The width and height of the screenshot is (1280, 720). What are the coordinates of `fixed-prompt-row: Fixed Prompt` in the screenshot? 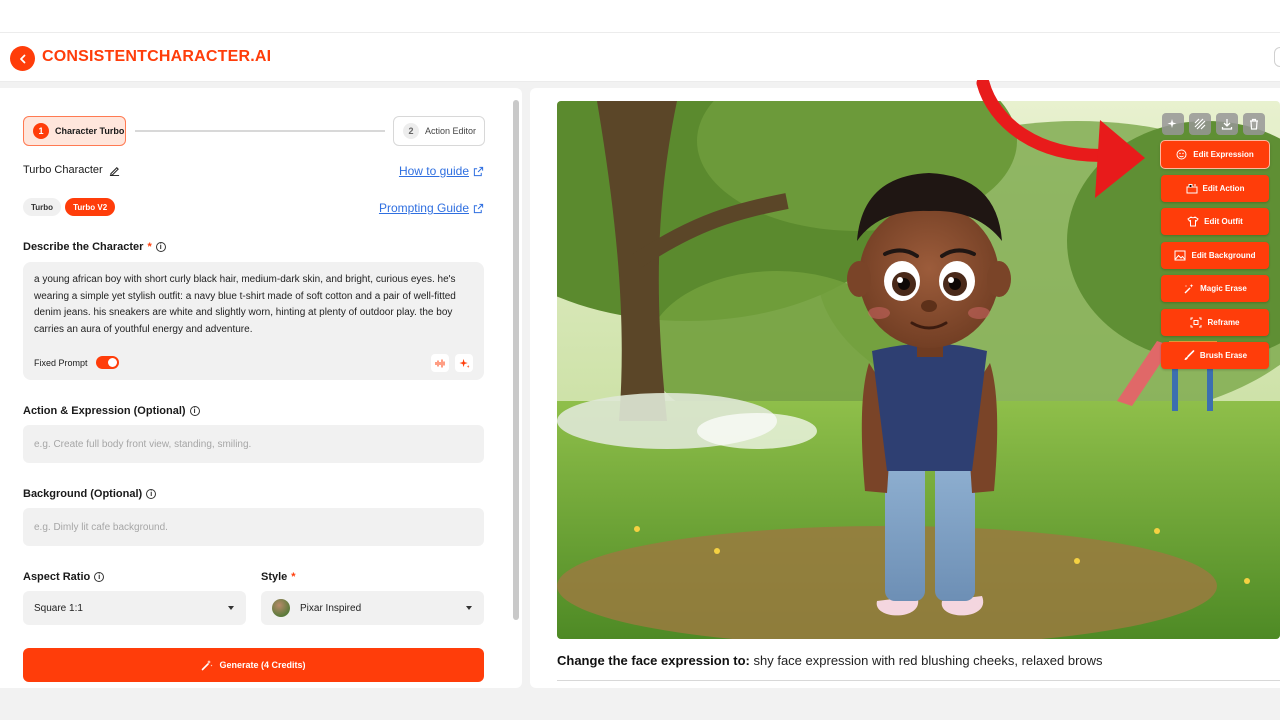 It's located at (76, 362).